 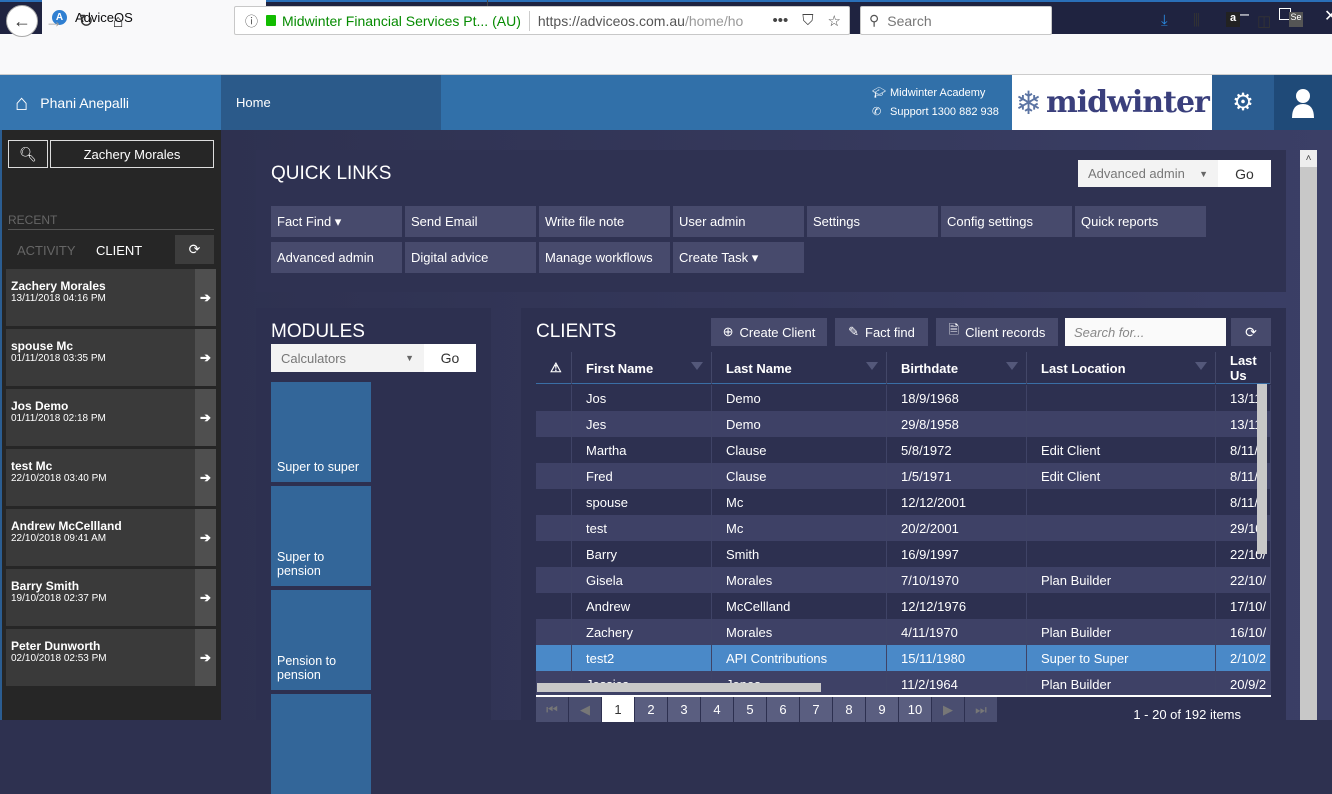 What do you see at coordinates (816, 709) in the screenshot?
I see `page-button: 7` at bounding box center [816, 709].